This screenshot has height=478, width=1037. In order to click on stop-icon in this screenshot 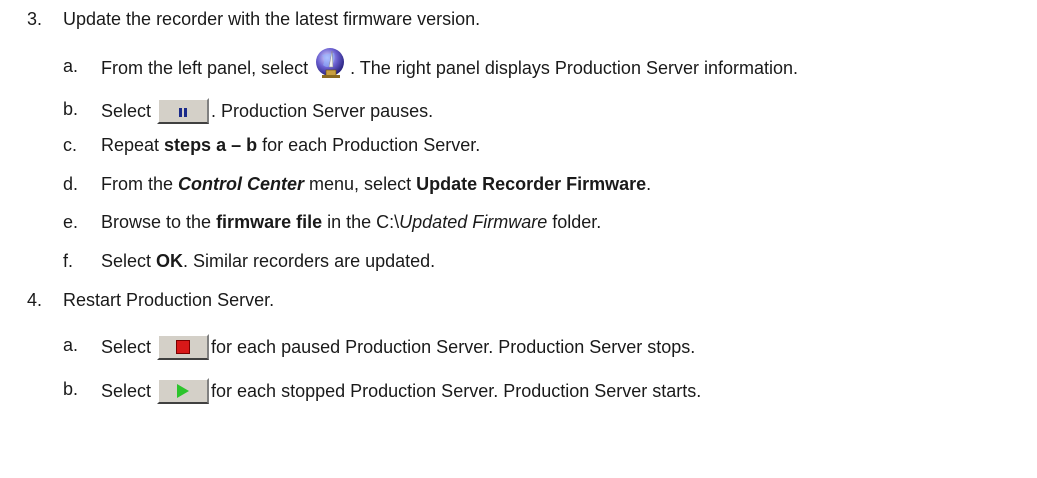, I will do `click(183, 347)`.